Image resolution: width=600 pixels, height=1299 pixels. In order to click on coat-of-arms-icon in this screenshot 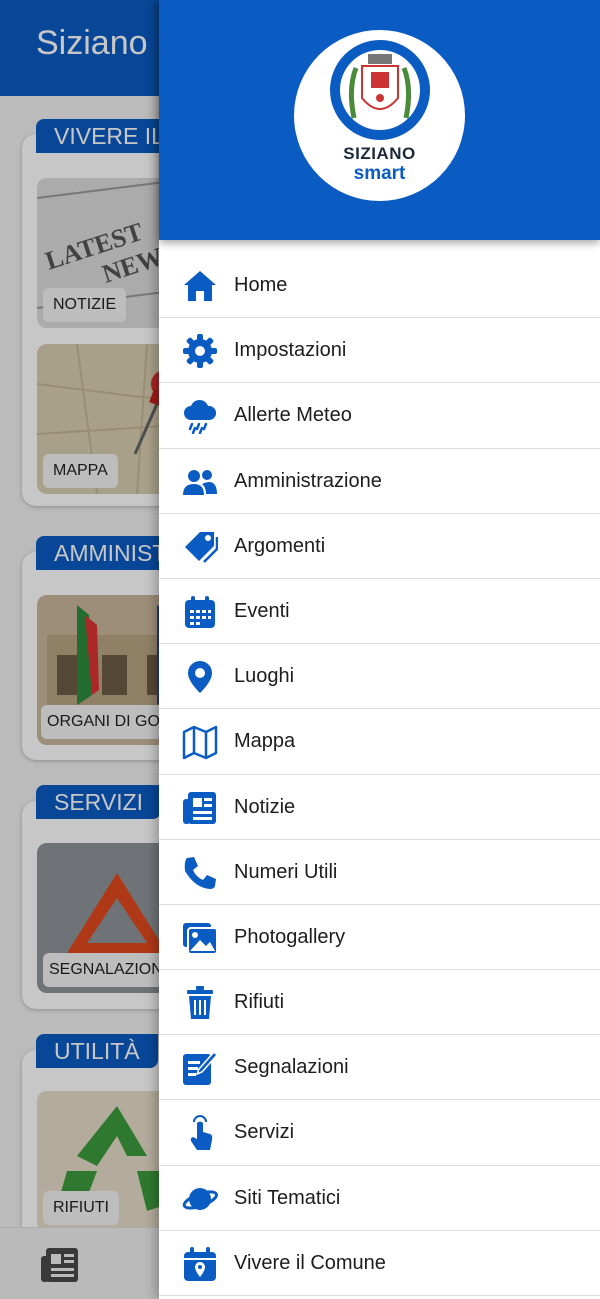, I will do `click(380, 86)`.